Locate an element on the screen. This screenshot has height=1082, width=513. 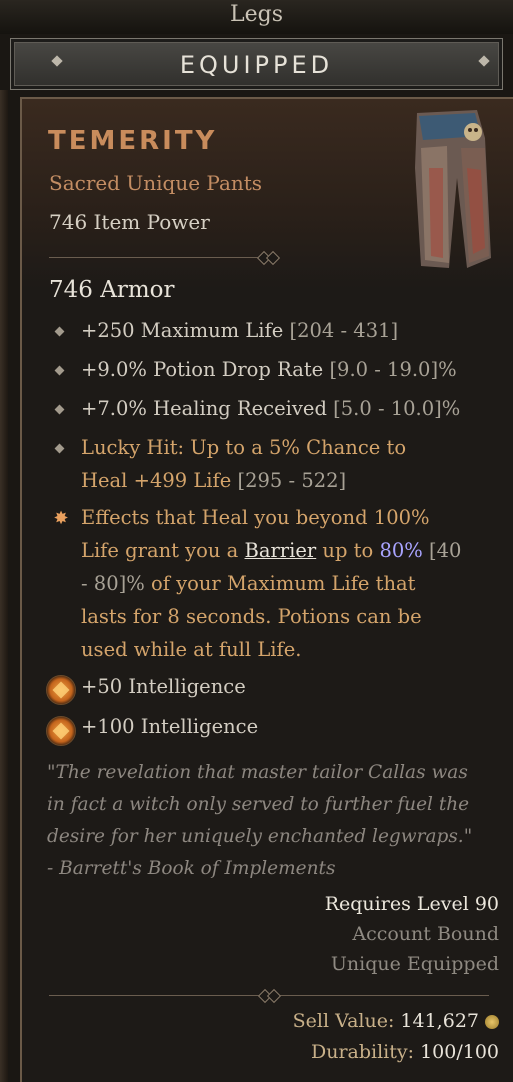
affix-line: +7.0% Healing Received [5.0 - 10.0]% is located at coordinates (270, 408).